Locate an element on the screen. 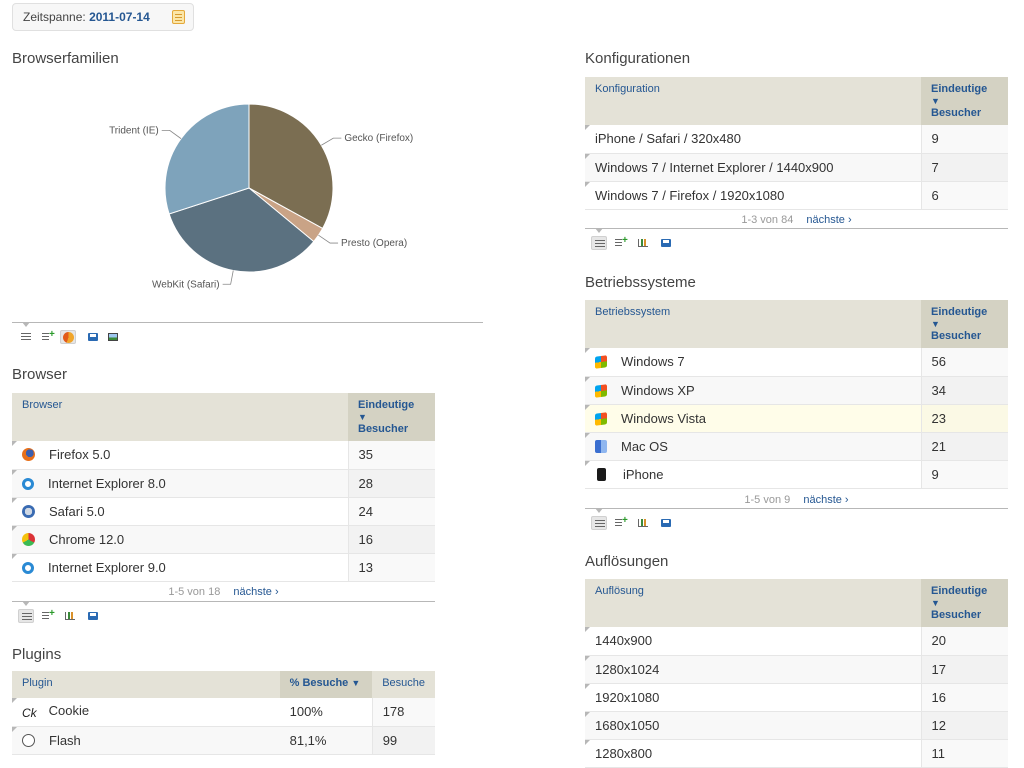  period-label: Zeitspanne: is located at coordinates (54, 17).